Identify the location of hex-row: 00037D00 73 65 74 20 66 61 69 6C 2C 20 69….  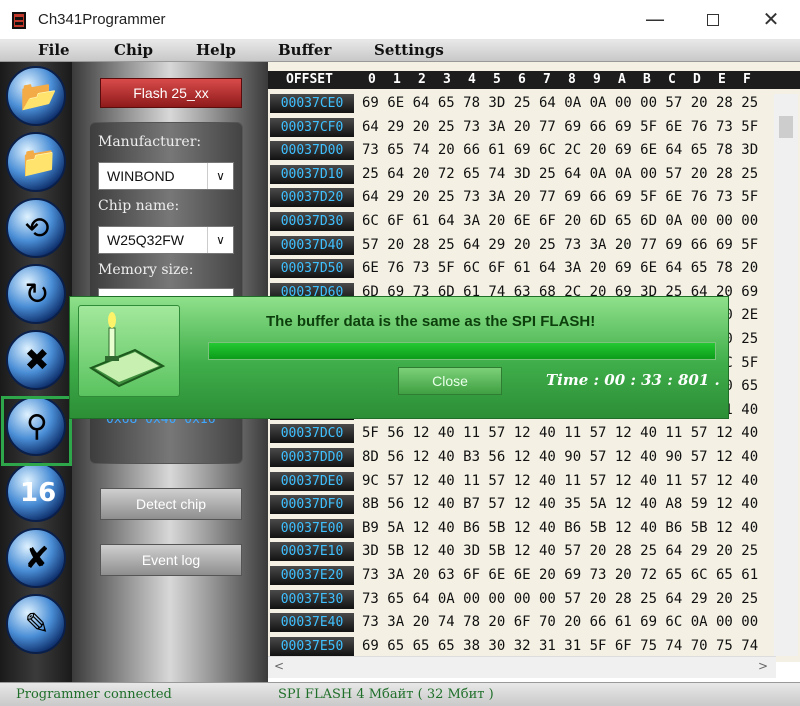
(534, 150).